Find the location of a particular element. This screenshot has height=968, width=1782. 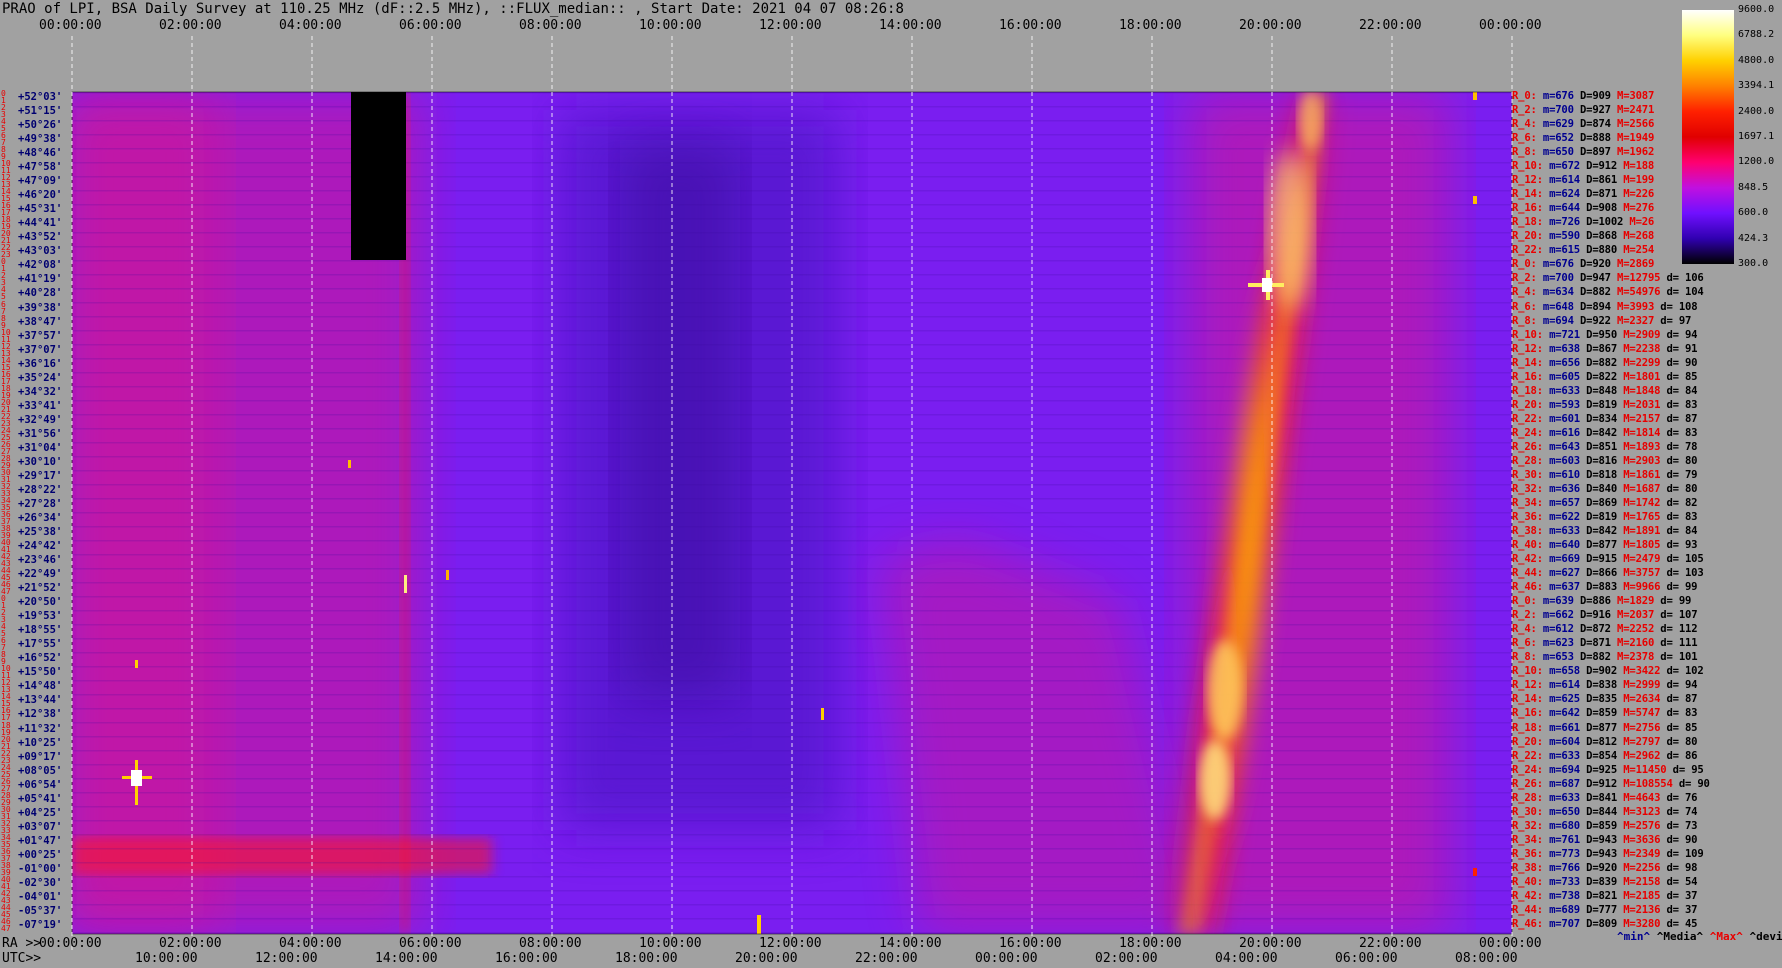

stats-rn: R_16: is located at coordinates (1527, 376).